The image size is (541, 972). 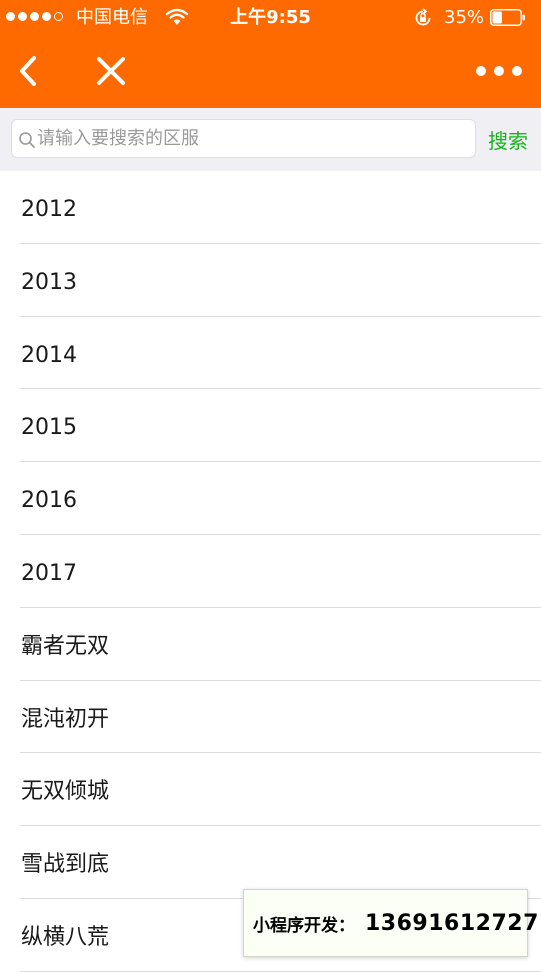 I want to click on search-box, so click(x=243, y=138).